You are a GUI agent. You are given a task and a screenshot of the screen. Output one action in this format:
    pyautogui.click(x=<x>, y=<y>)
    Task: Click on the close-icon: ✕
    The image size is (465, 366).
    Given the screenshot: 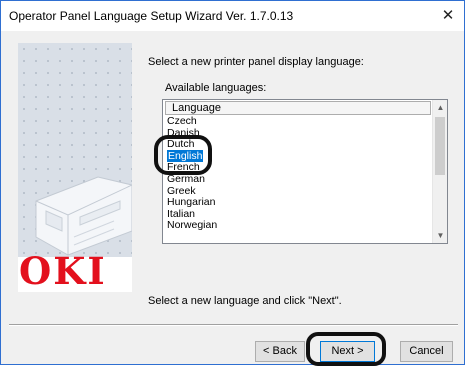 What is the action you would take?
    pyautogui.click(x=448, y=16)
    